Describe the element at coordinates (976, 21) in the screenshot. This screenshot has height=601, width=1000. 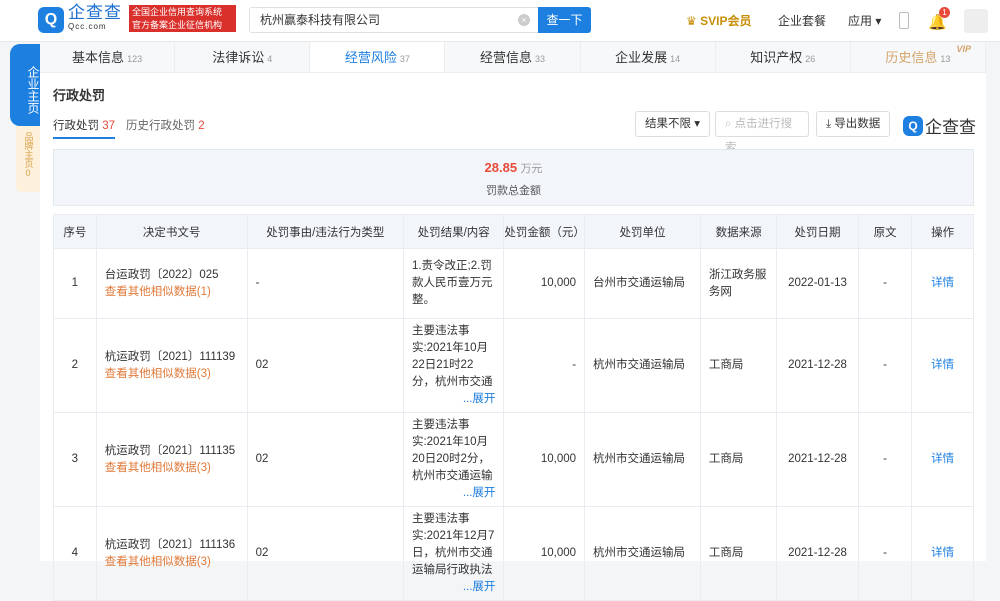
I see `avatar` at that location.